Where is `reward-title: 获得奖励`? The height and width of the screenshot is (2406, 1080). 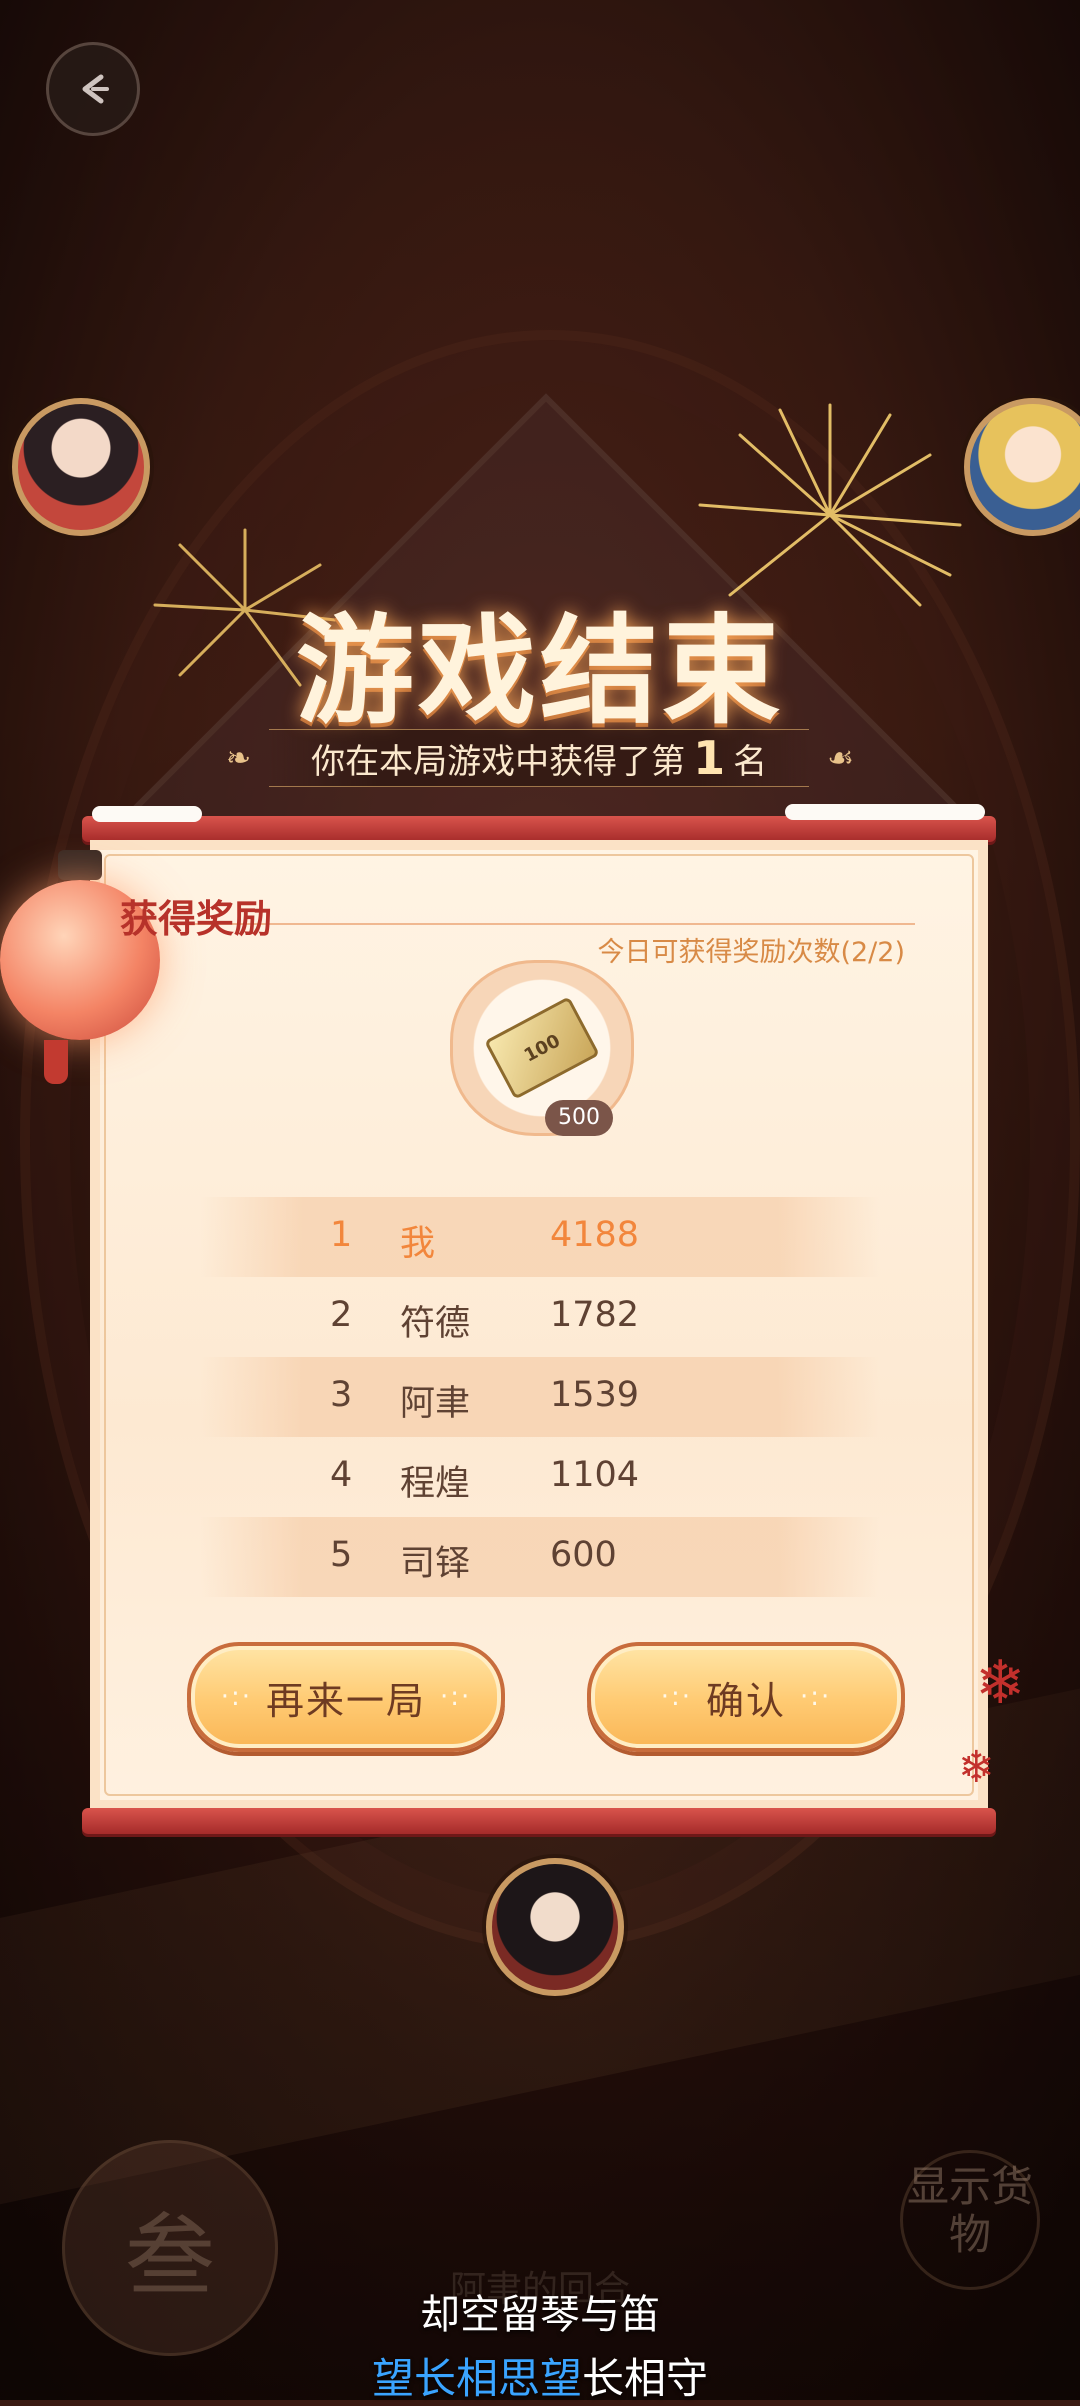 reward-title: 获得奖励 is located at coordinates (196, 918).